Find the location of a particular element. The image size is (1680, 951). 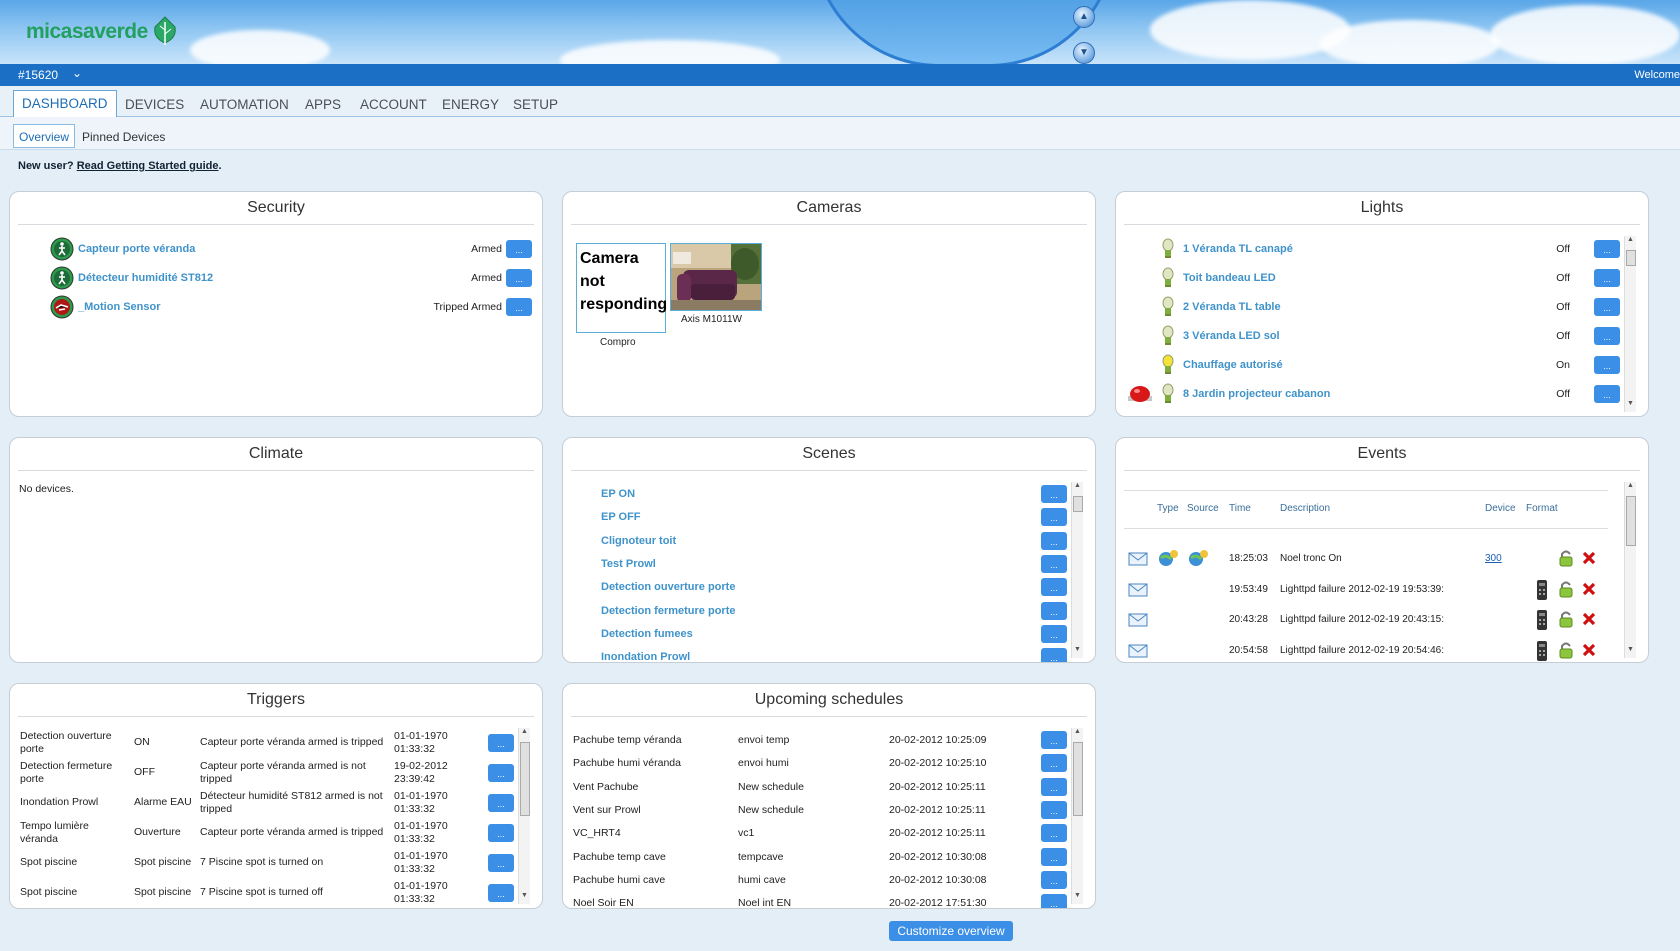

light-status: Off is located at coordinates (1563, 307).